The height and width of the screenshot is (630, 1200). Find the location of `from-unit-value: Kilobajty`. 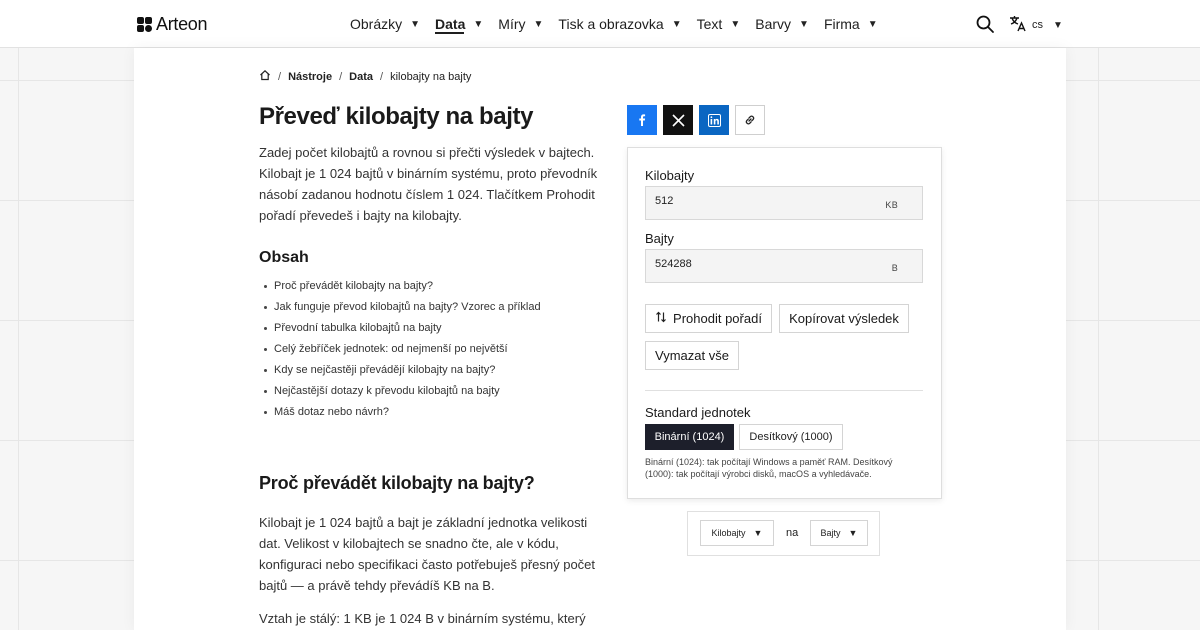

from-unit-value: Kilobajty is located at coordinates (728, 533).